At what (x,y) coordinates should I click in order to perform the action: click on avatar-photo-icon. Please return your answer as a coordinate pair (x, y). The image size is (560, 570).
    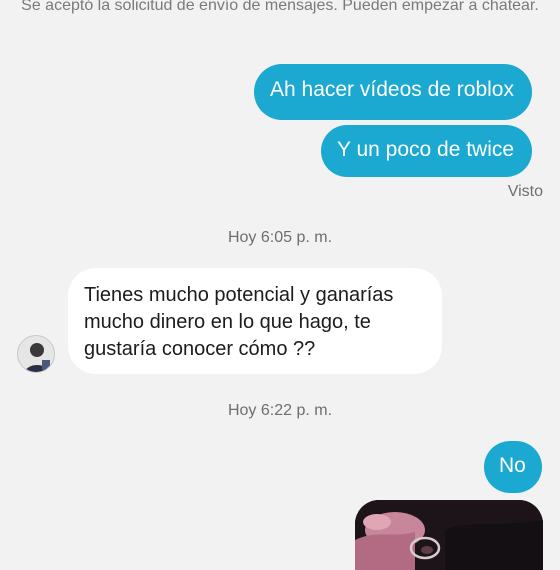
    Looking at the image, I should click on (36, 354).